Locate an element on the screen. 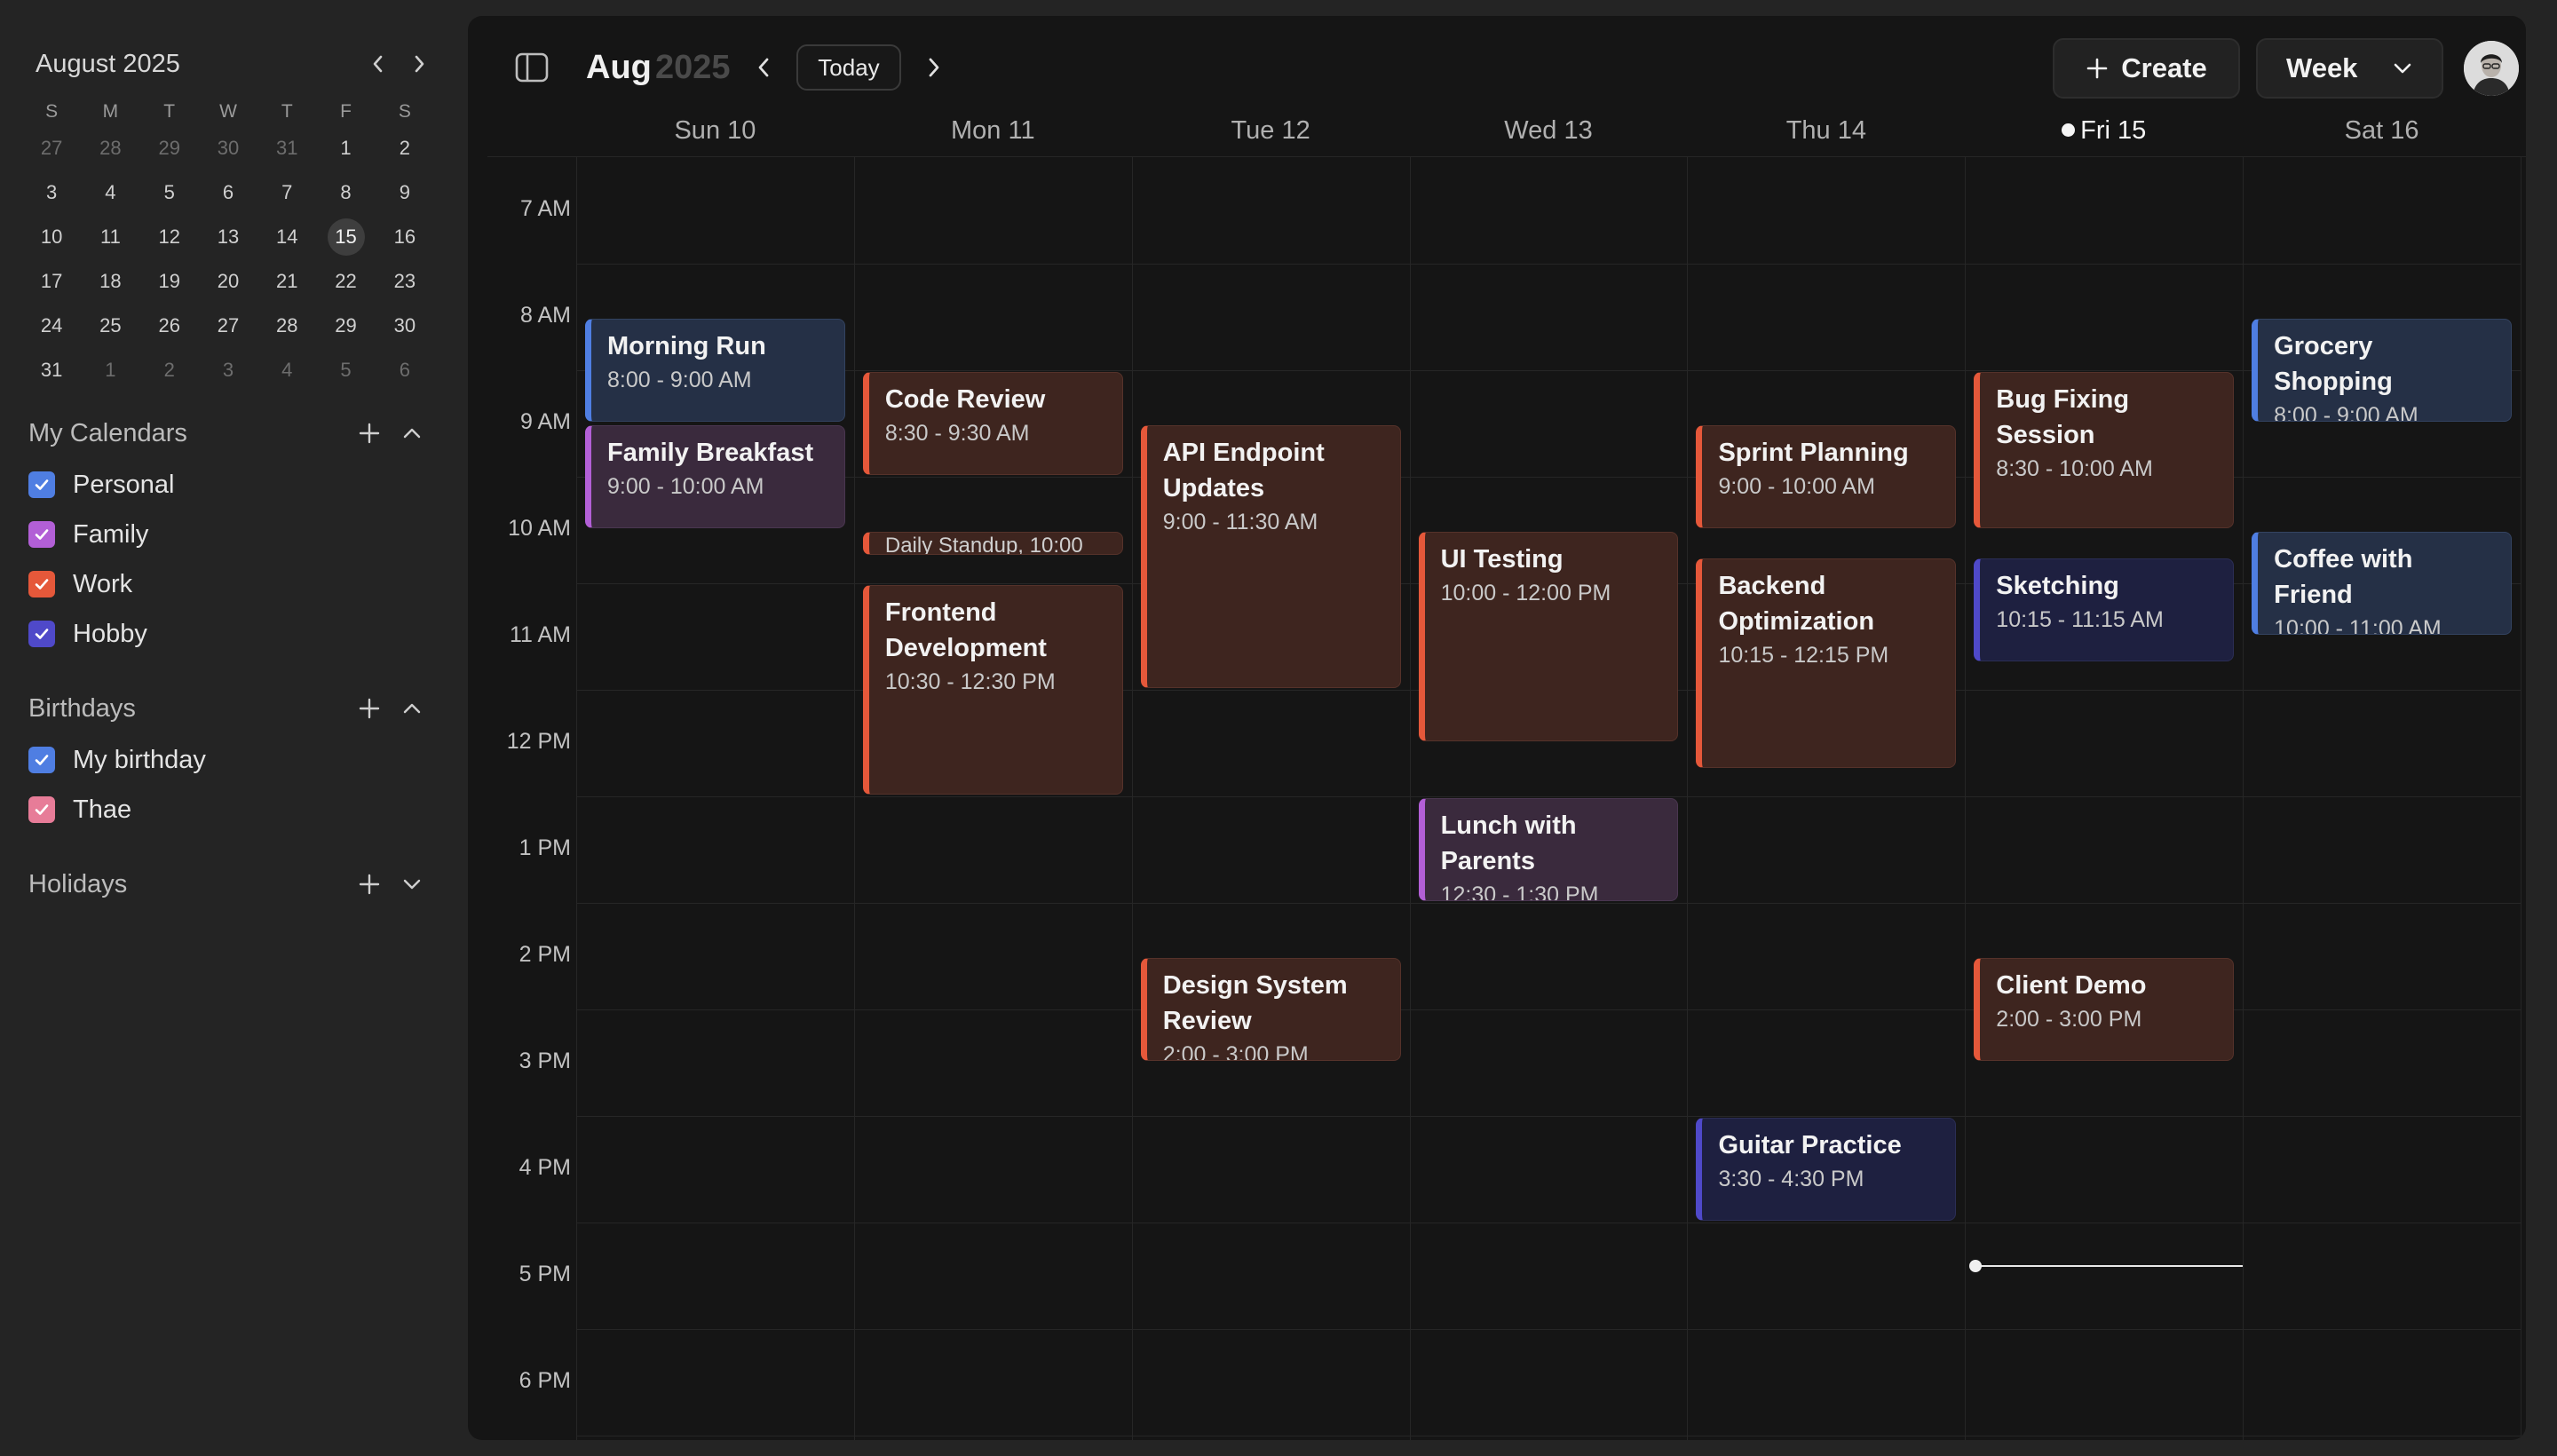 The image size is (2557, 1456). mini-calendar-day: 7 is located at coordinates (286, 192).